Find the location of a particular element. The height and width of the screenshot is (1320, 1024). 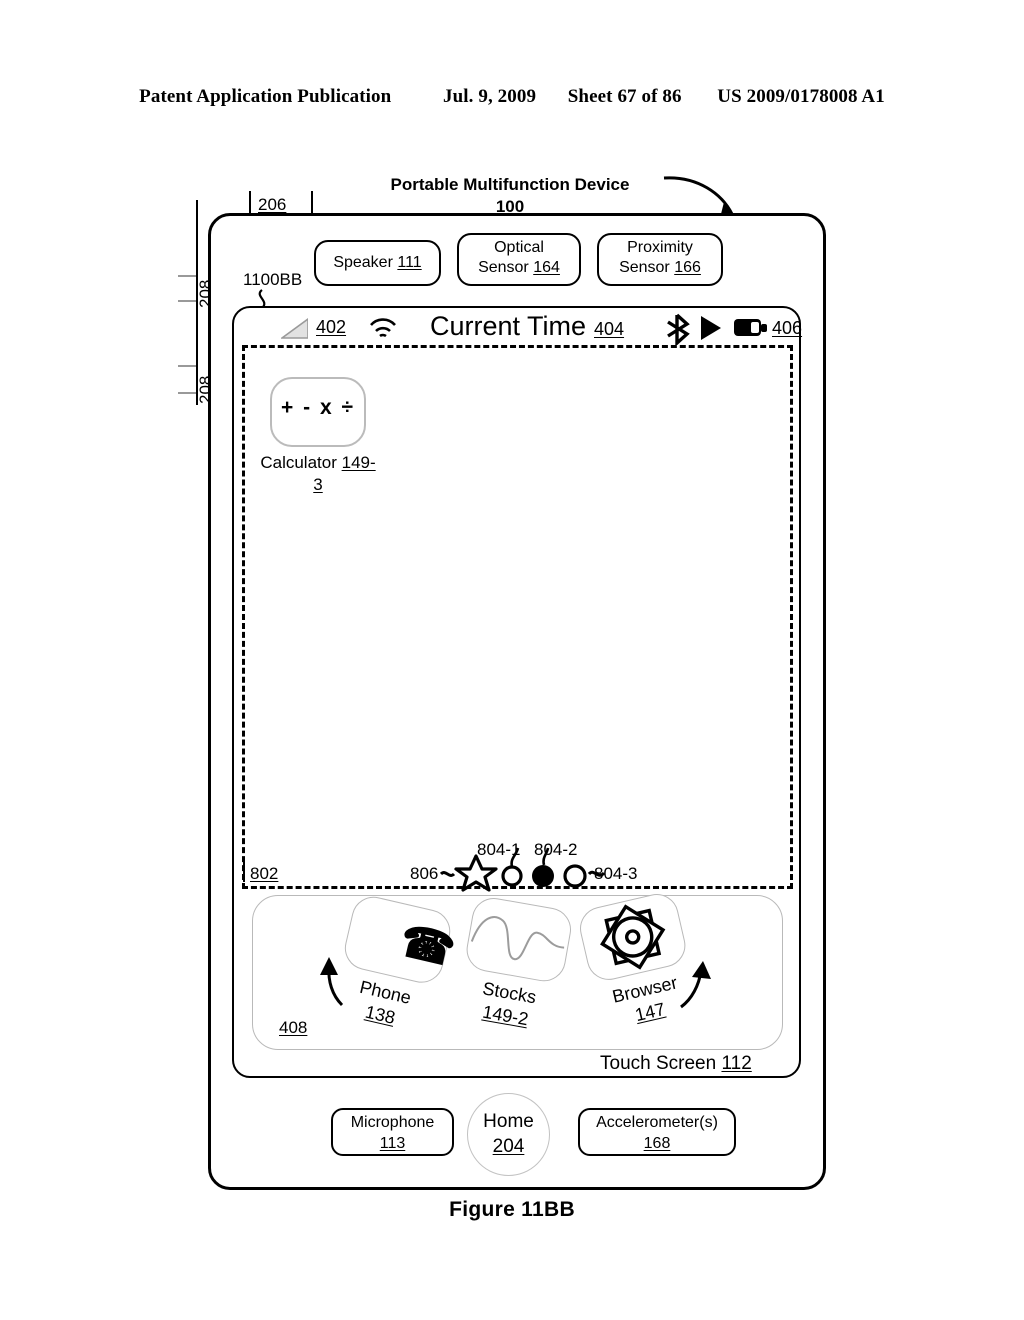

accelerometer-label: Accelerometer(s) is located at coordinates (657, 1122).